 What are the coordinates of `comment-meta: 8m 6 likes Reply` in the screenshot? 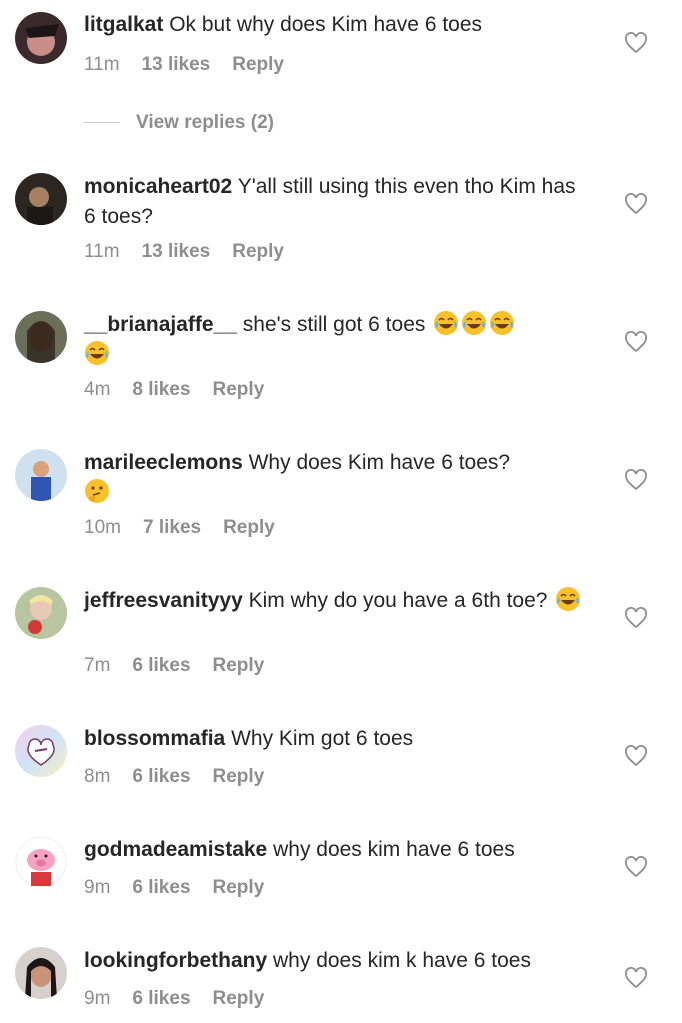 It's located at (185, 777).